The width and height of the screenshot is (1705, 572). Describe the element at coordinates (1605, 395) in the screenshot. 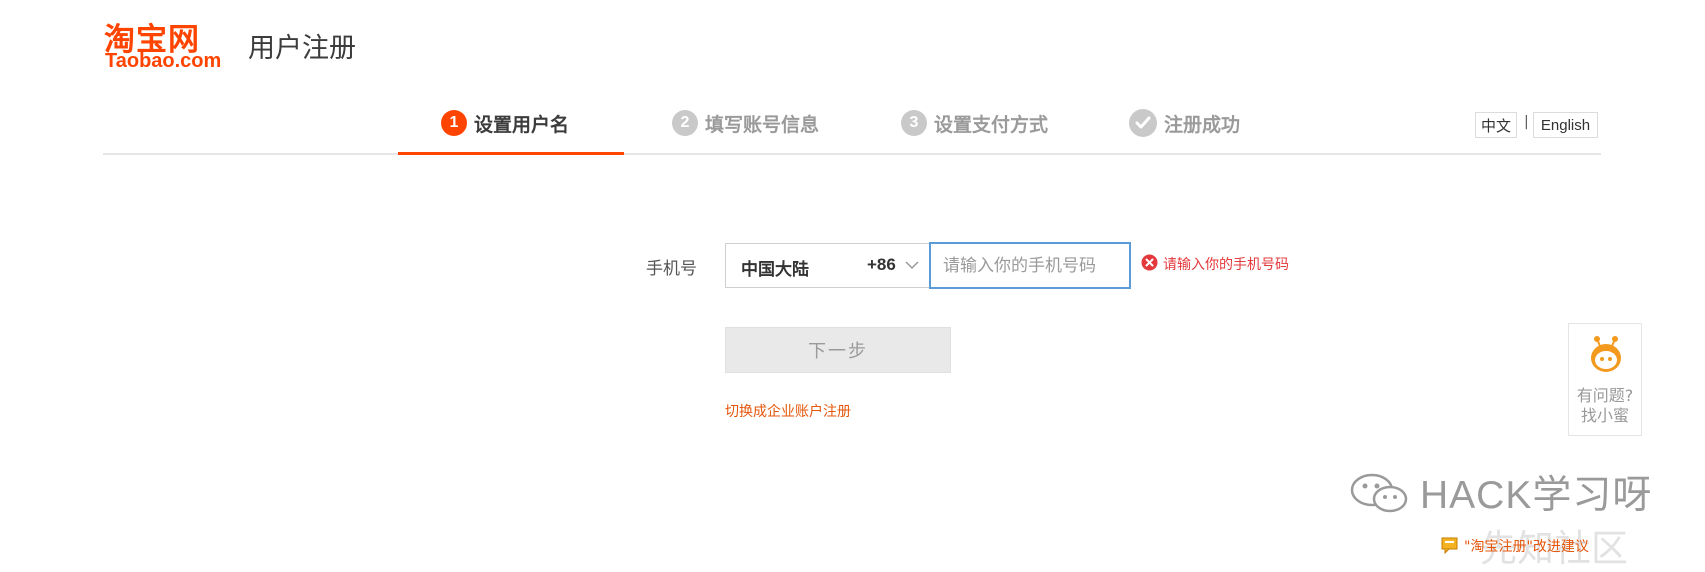

I see `help-text-line1: 有问题?` at that location.